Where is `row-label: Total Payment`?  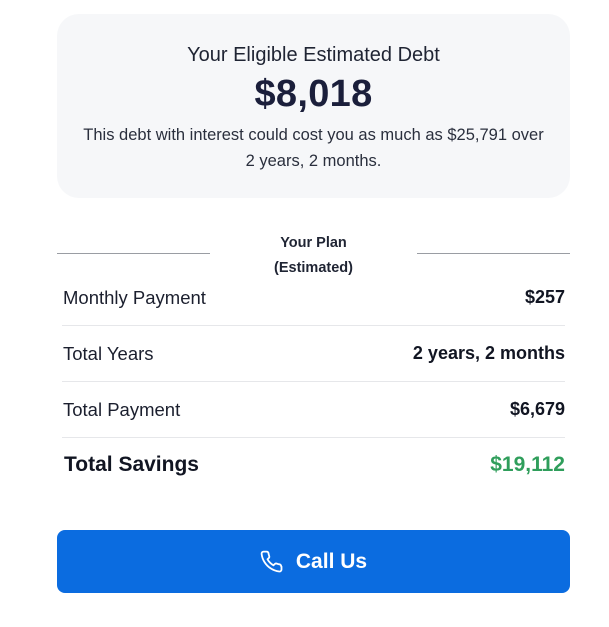 row-label: Total Payment is located at coordinates (122, 409).